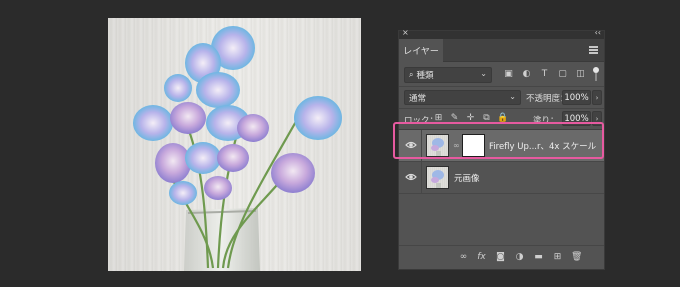 The height and width of the screenshot is (287, 680). I want to click on panel-footer: ∞ fx ◙ ◑ ▬ ⊞ 🗑, so click(501, 257).